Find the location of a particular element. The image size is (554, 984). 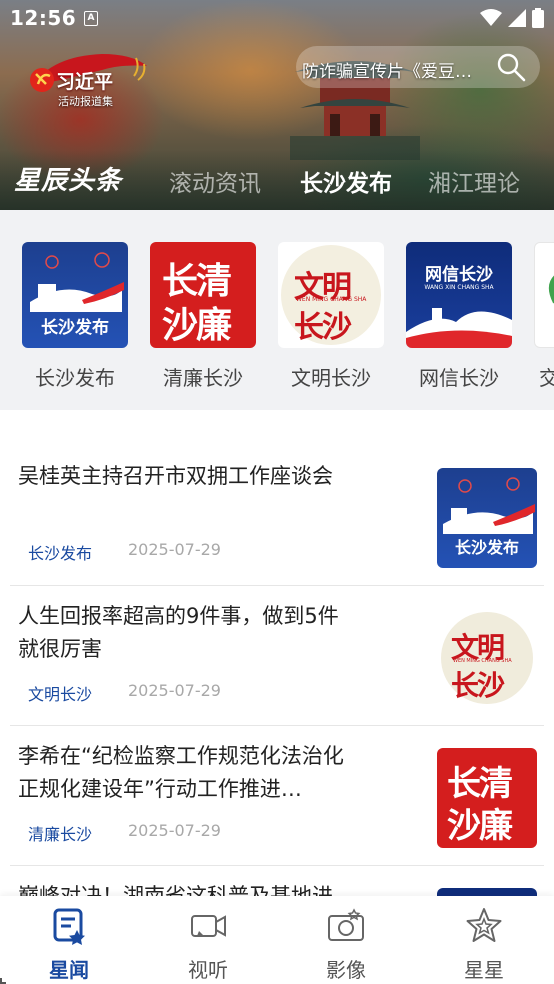

notification-a-icon: A is located at coordinates (91, 18).